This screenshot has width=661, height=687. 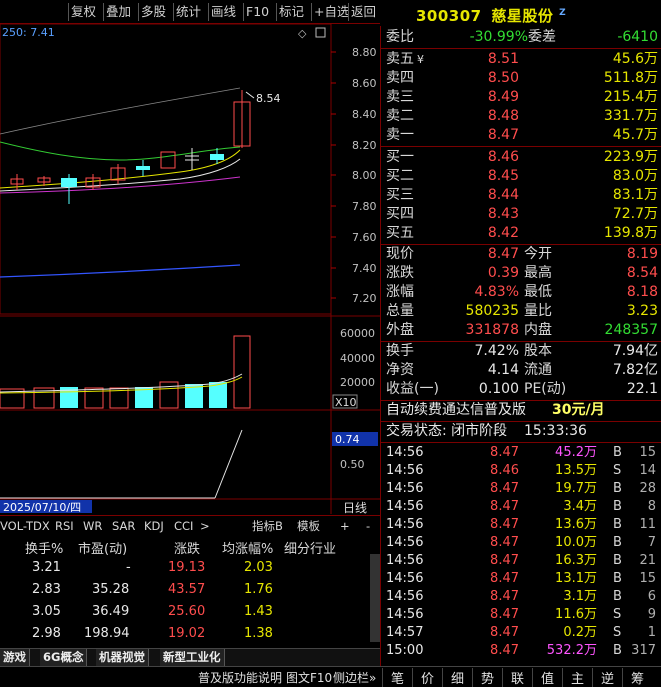 I want to click on multi-stock-button: 多股, so click(x=153, y=12).